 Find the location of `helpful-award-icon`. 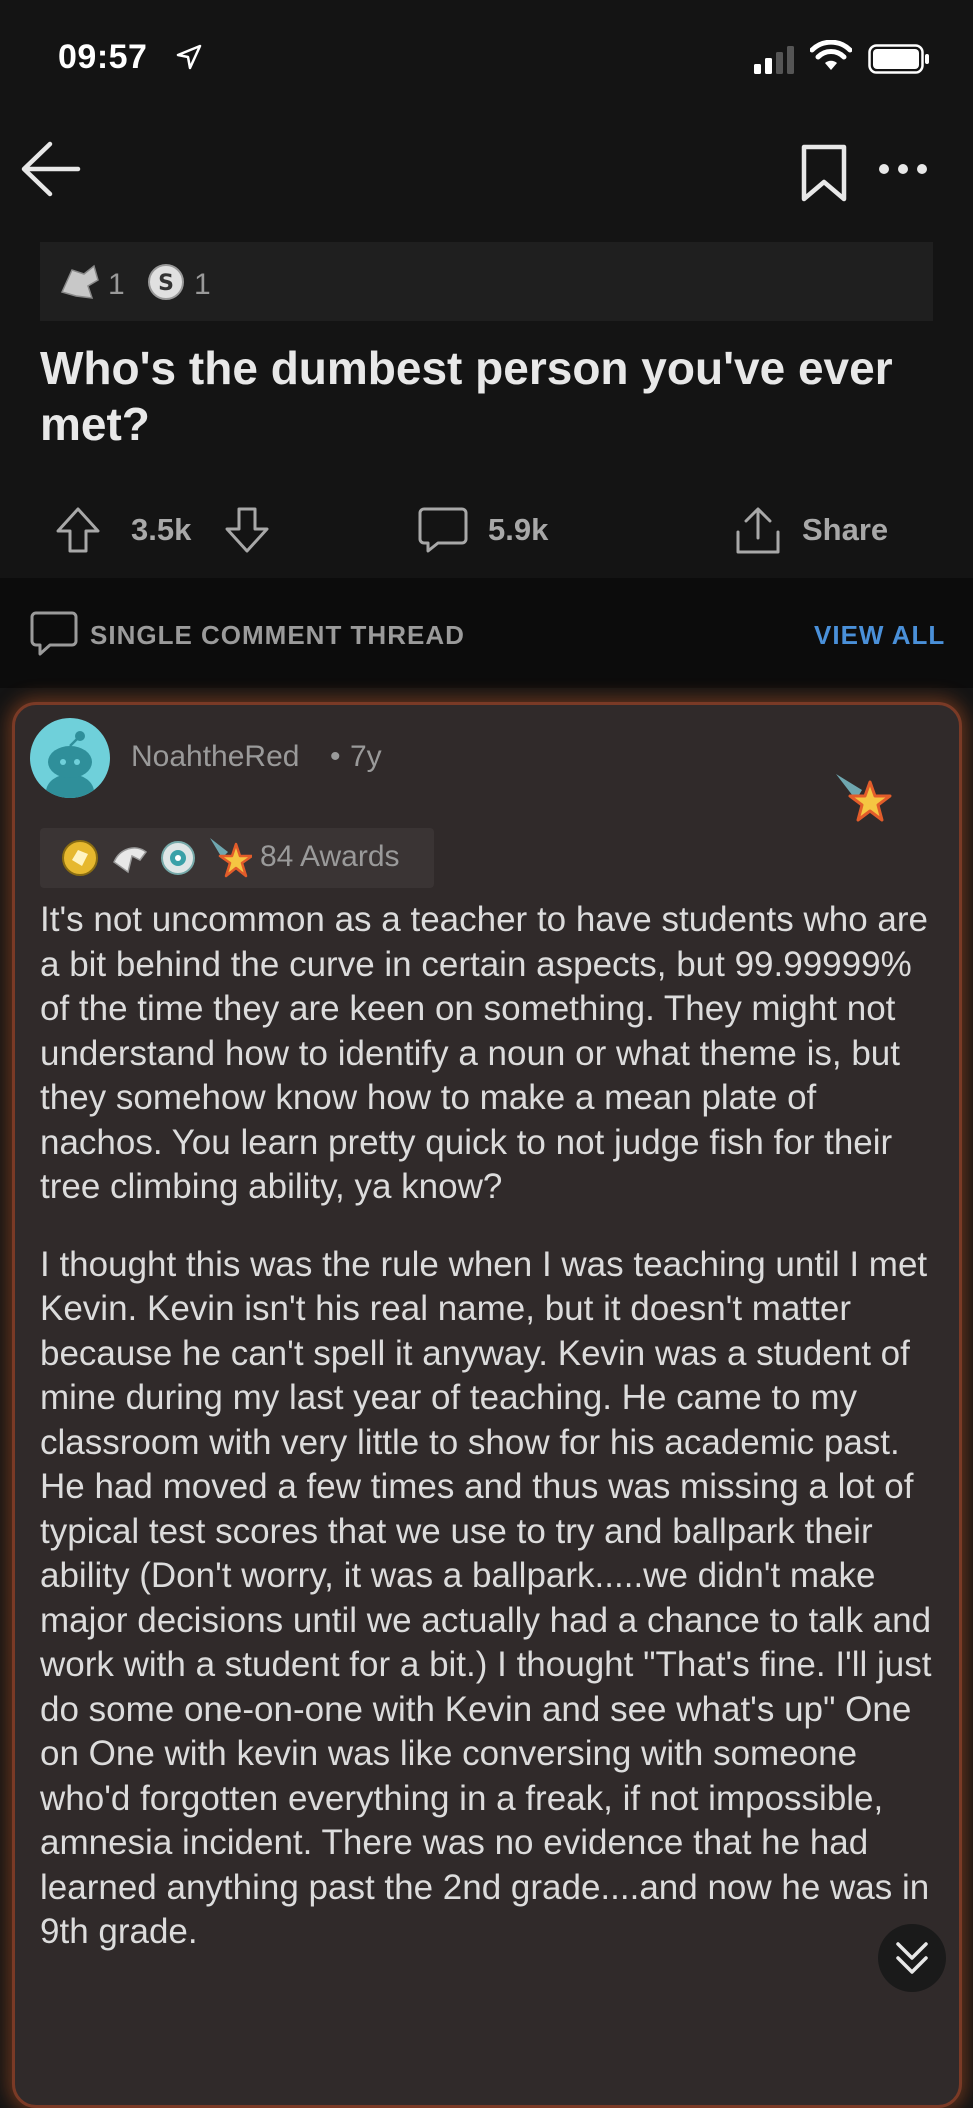

helpful-award-icon is located at coordinates (178, 860).